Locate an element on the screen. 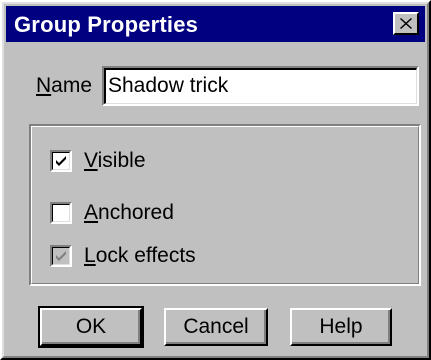 The height and width of the screenshot is (360, 431). visible-option: Visible is located at coordinates (98, 161).